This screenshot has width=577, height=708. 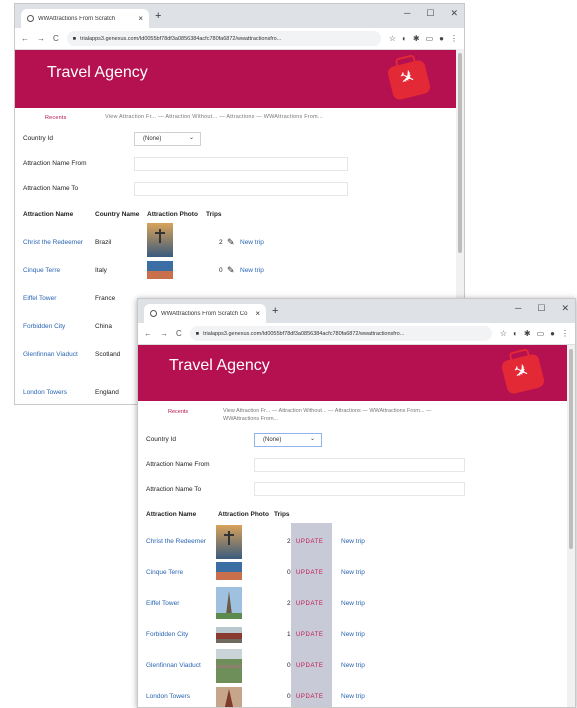 I want to click on scrollbar, so click(x=571, y=526).